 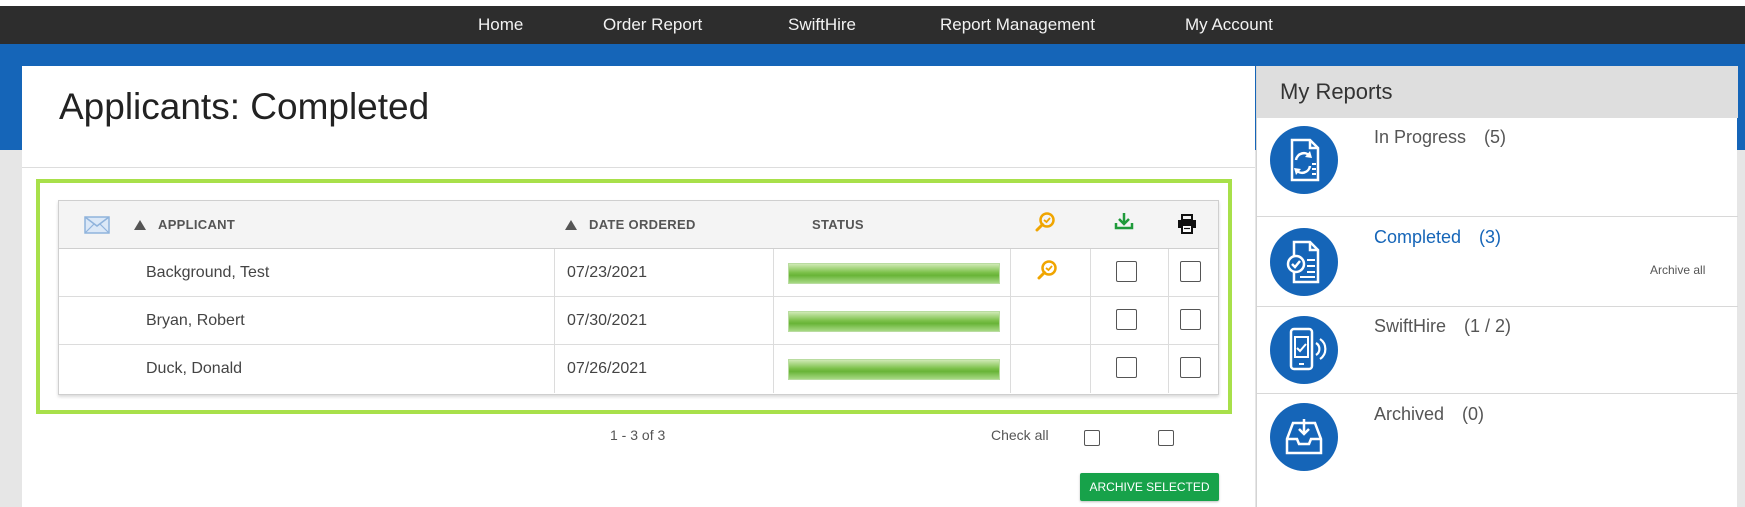 I want to click on nav-item-home: Home, so click(x=500, y=25).